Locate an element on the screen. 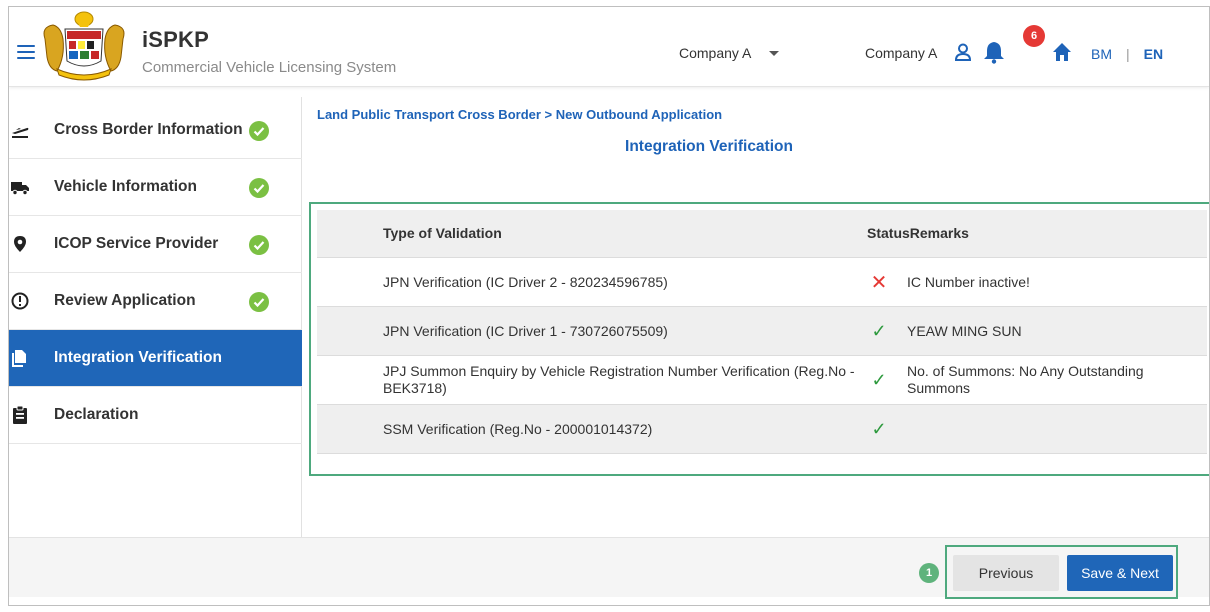  sidebar-item-icop-service-provider: ICOP Service Provider is located at coordinates (155, 244).